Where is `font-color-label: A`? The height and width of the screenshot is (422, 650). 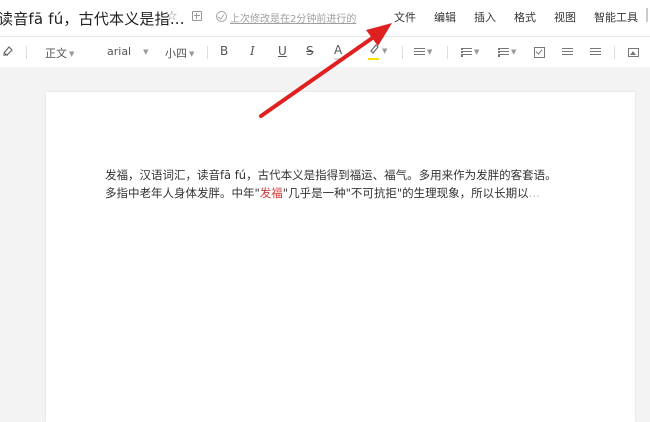
font-color-label: A is located at coordinates (338, 50).